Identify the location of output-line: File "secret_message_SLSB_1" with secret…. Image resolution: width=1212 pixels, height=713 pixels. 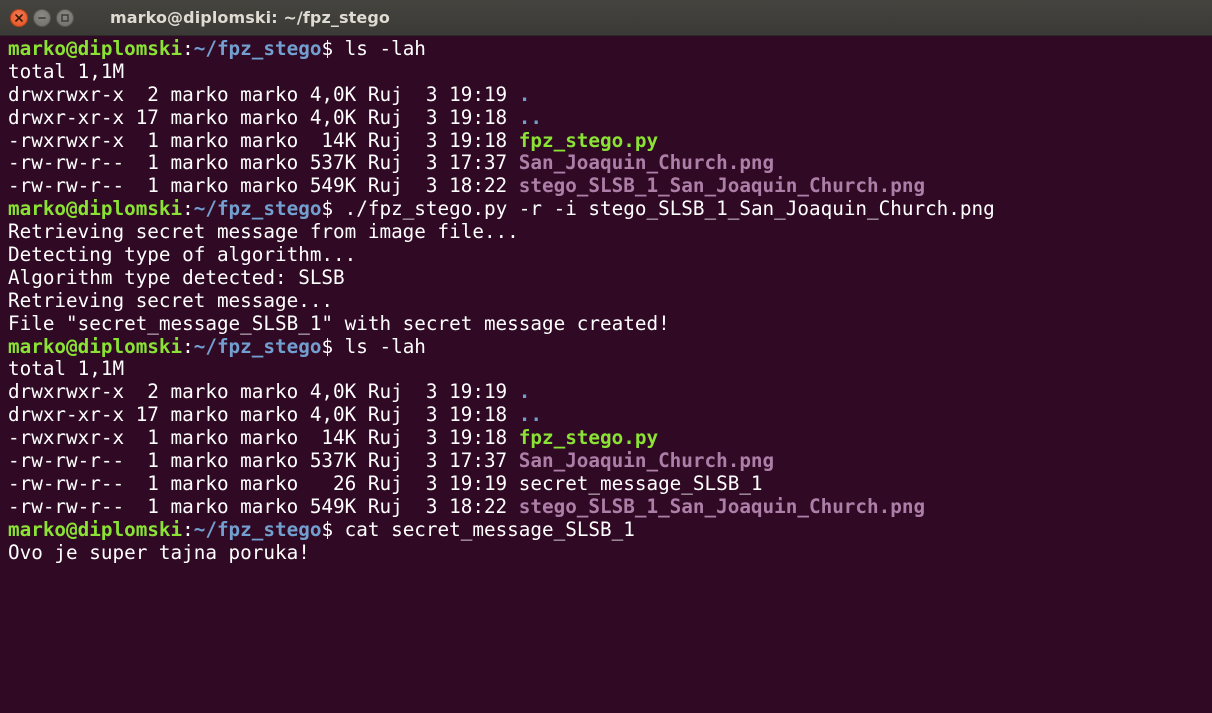
(610, 323).